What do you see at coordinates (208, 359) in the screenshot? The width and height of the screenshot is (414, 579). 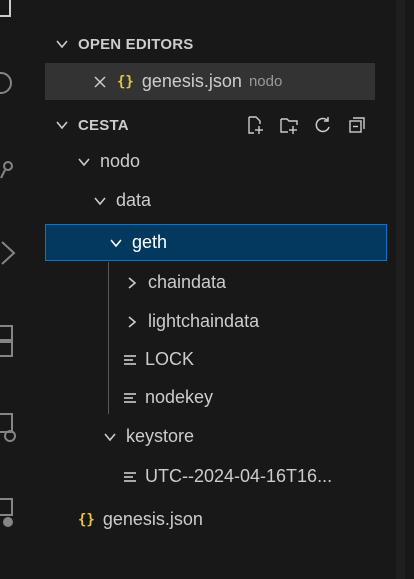 I see `tree-item-lock: LOCK` at bounding box center [208, 359].